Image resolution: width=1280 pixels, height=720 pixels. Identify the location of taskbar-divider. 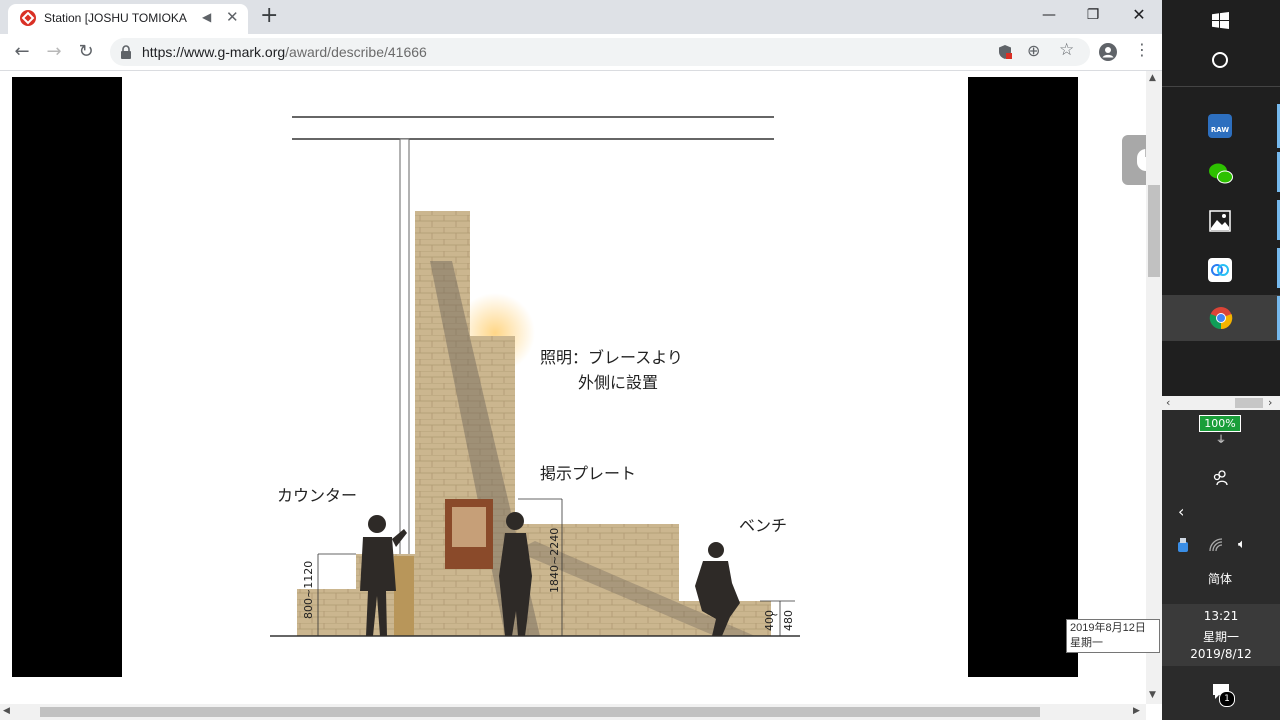
(1221, 86).